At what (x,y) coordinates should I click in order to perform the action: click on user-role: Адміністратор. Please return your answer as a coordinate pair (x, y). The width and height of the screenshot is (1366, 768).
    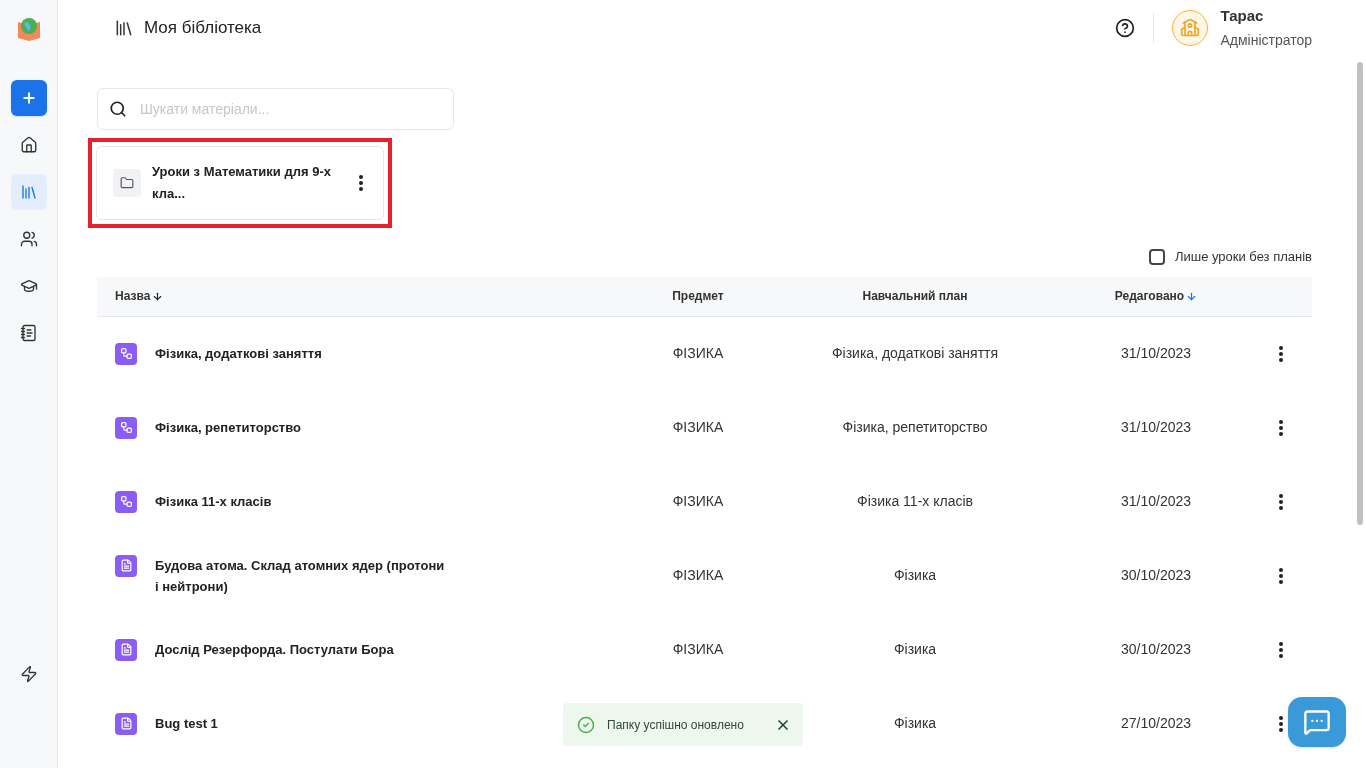
    Looking at the image, I should click on (1266, 40).